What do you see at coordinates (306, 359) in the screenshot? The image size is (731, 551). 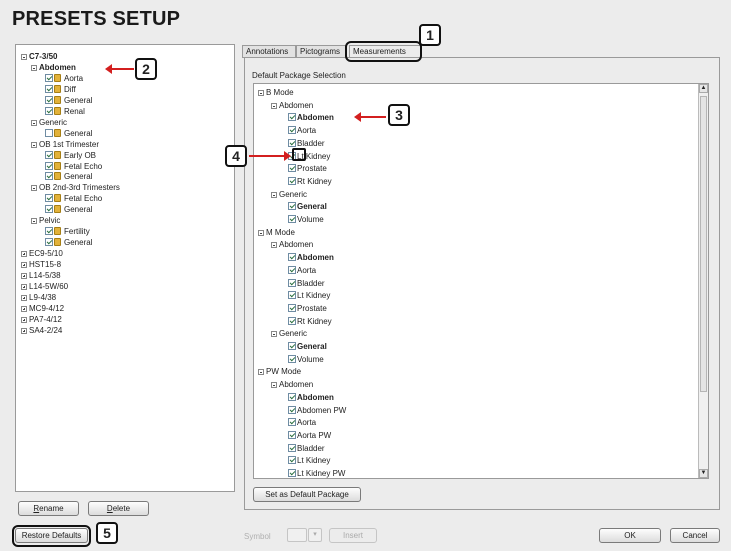 I see `tree-node: Volume` at bounding box center [306, 359].